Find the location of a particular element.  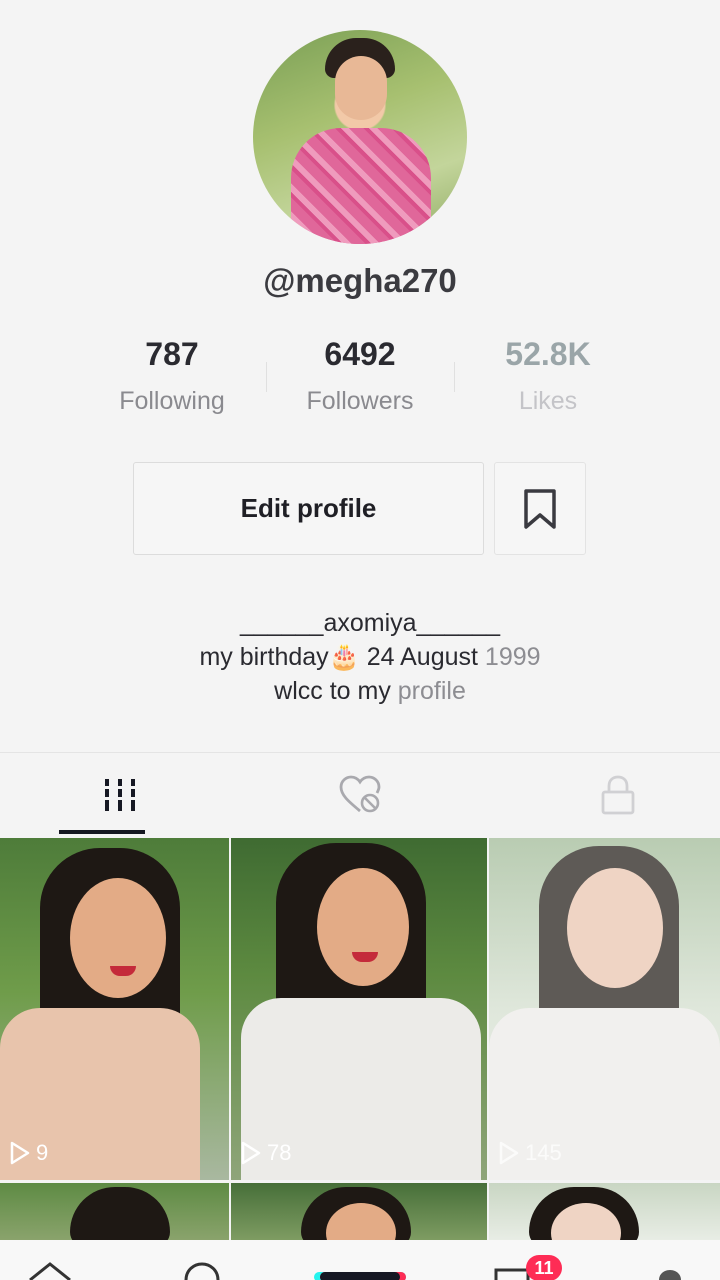

stat-label: Following is located at coordinates (172, 401).